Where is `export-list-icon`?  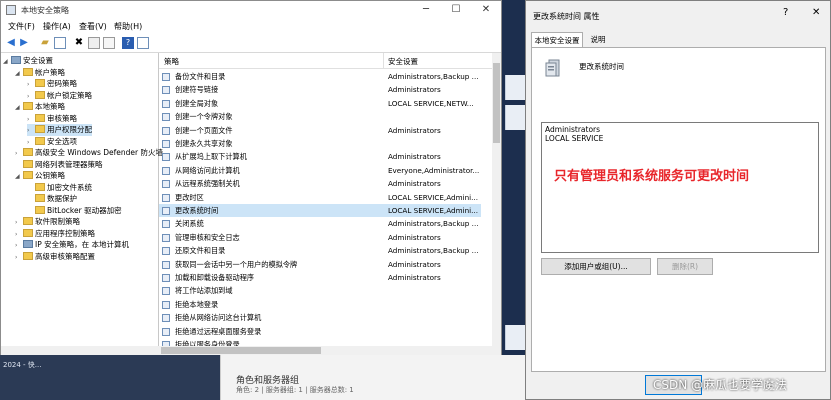
export-list-icon is located at coordinates (109, 43).